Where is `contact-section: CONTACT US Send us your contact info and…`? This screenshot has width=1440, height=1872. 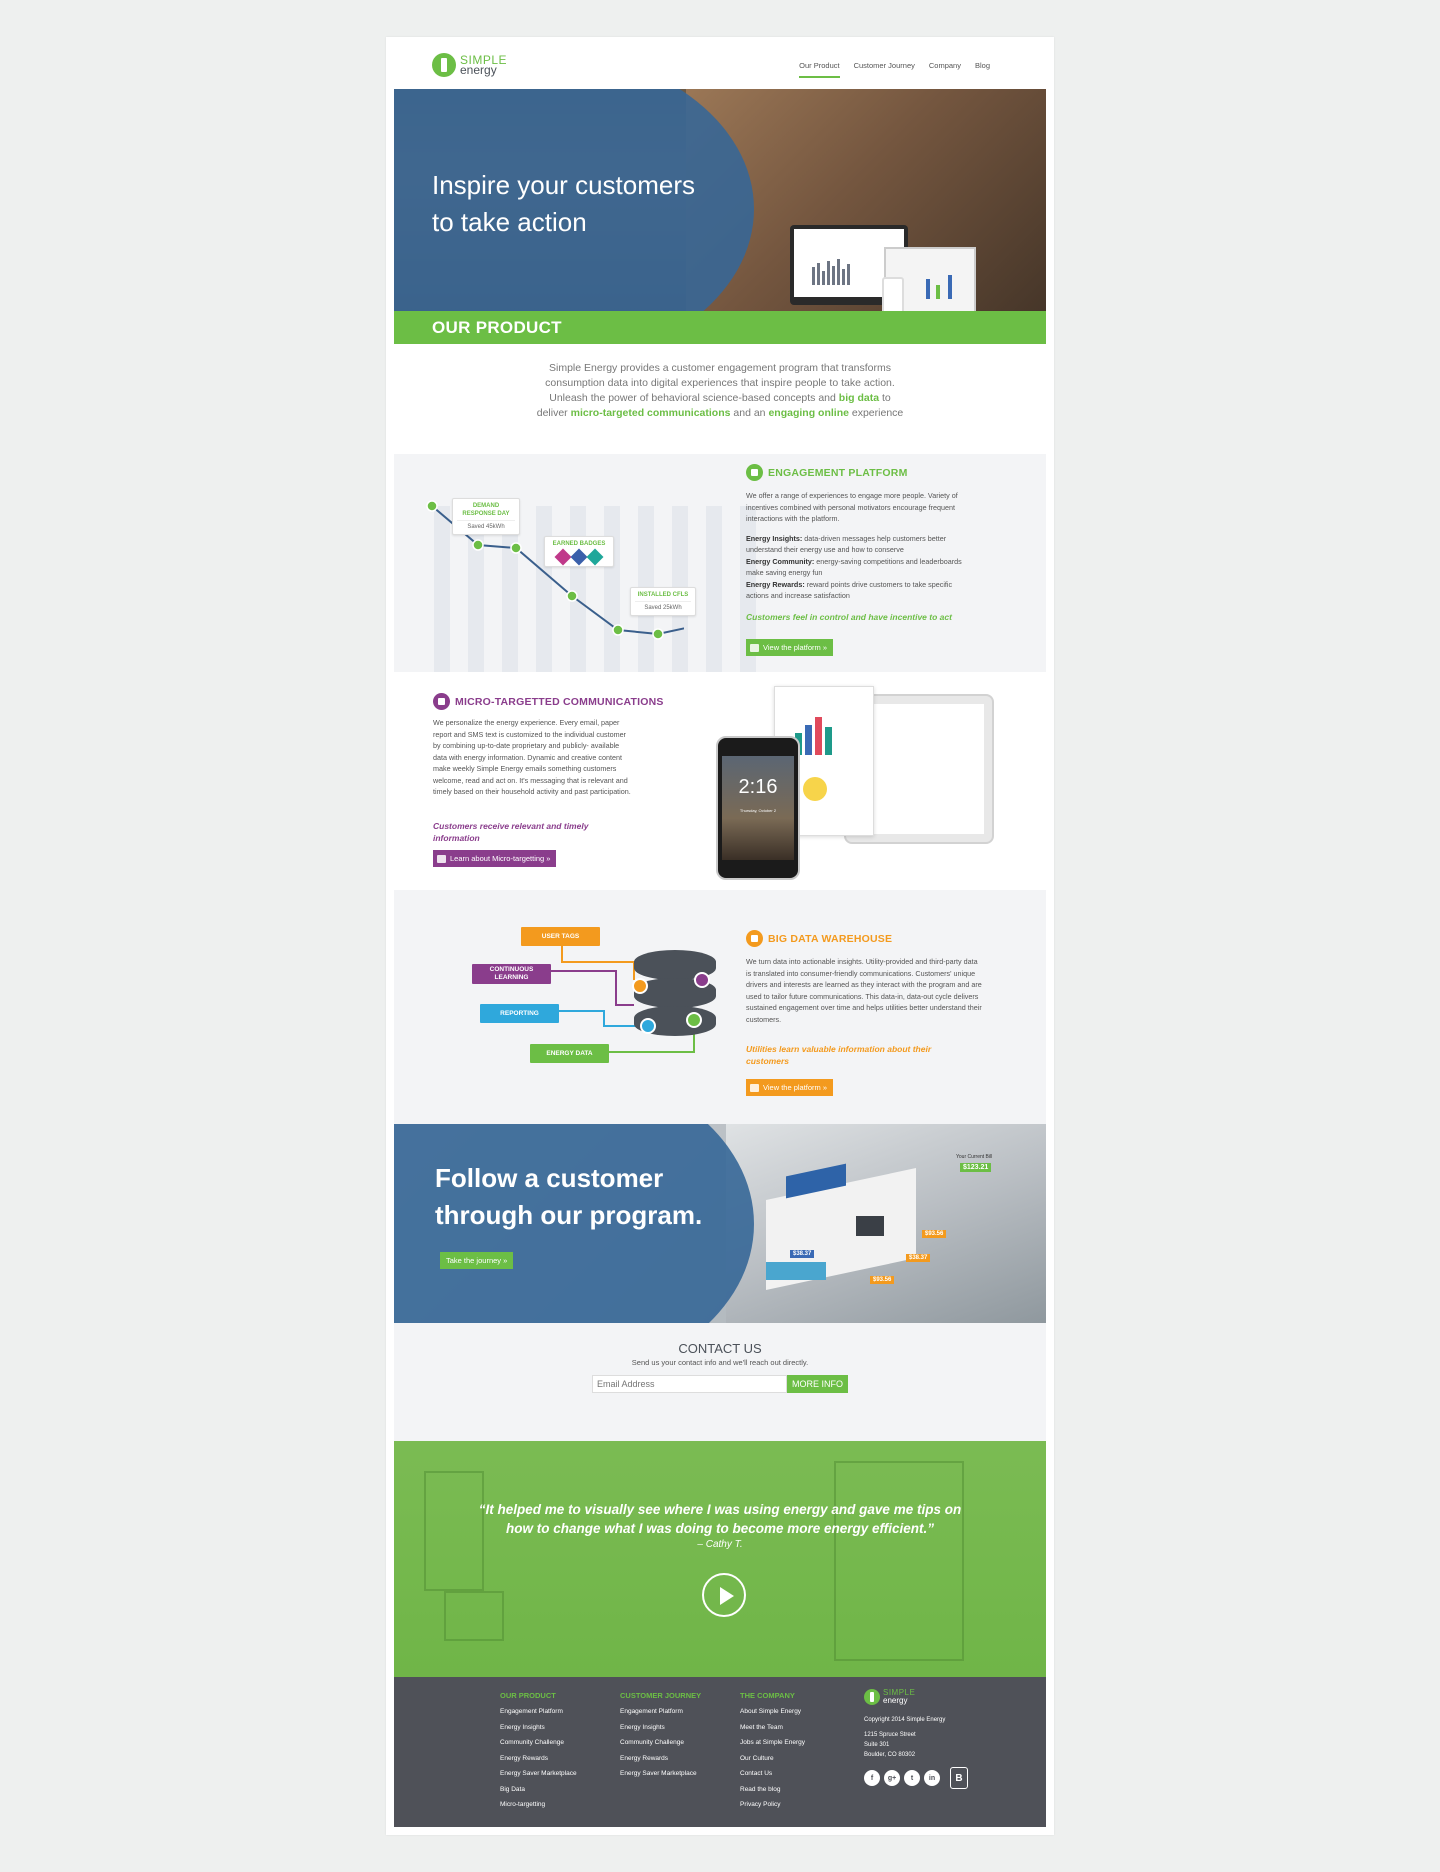
contact-section: CONTACT US Send us your contact info and… is located at coordinates (720, 1382).